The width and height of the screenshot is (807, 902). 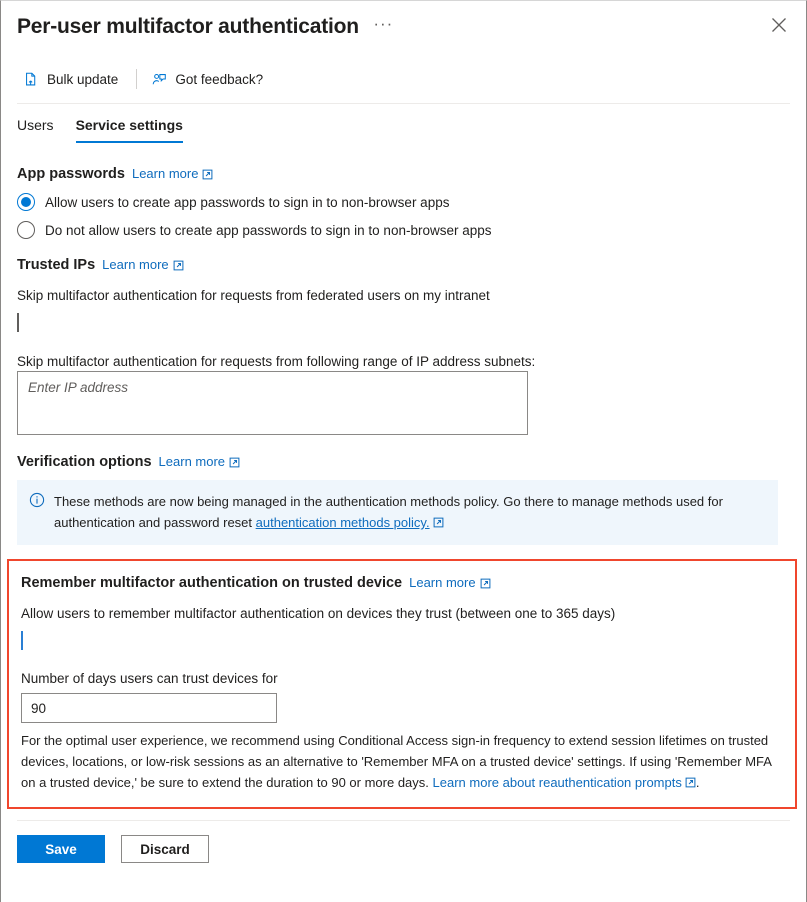 I want to click on discard-button: Discard, so click(x=165, y=849).